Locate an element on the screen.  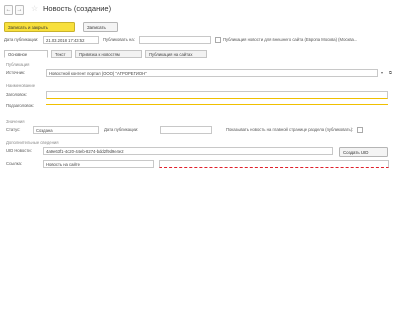
external-site-checkbox is located at coordinates (218, 40).